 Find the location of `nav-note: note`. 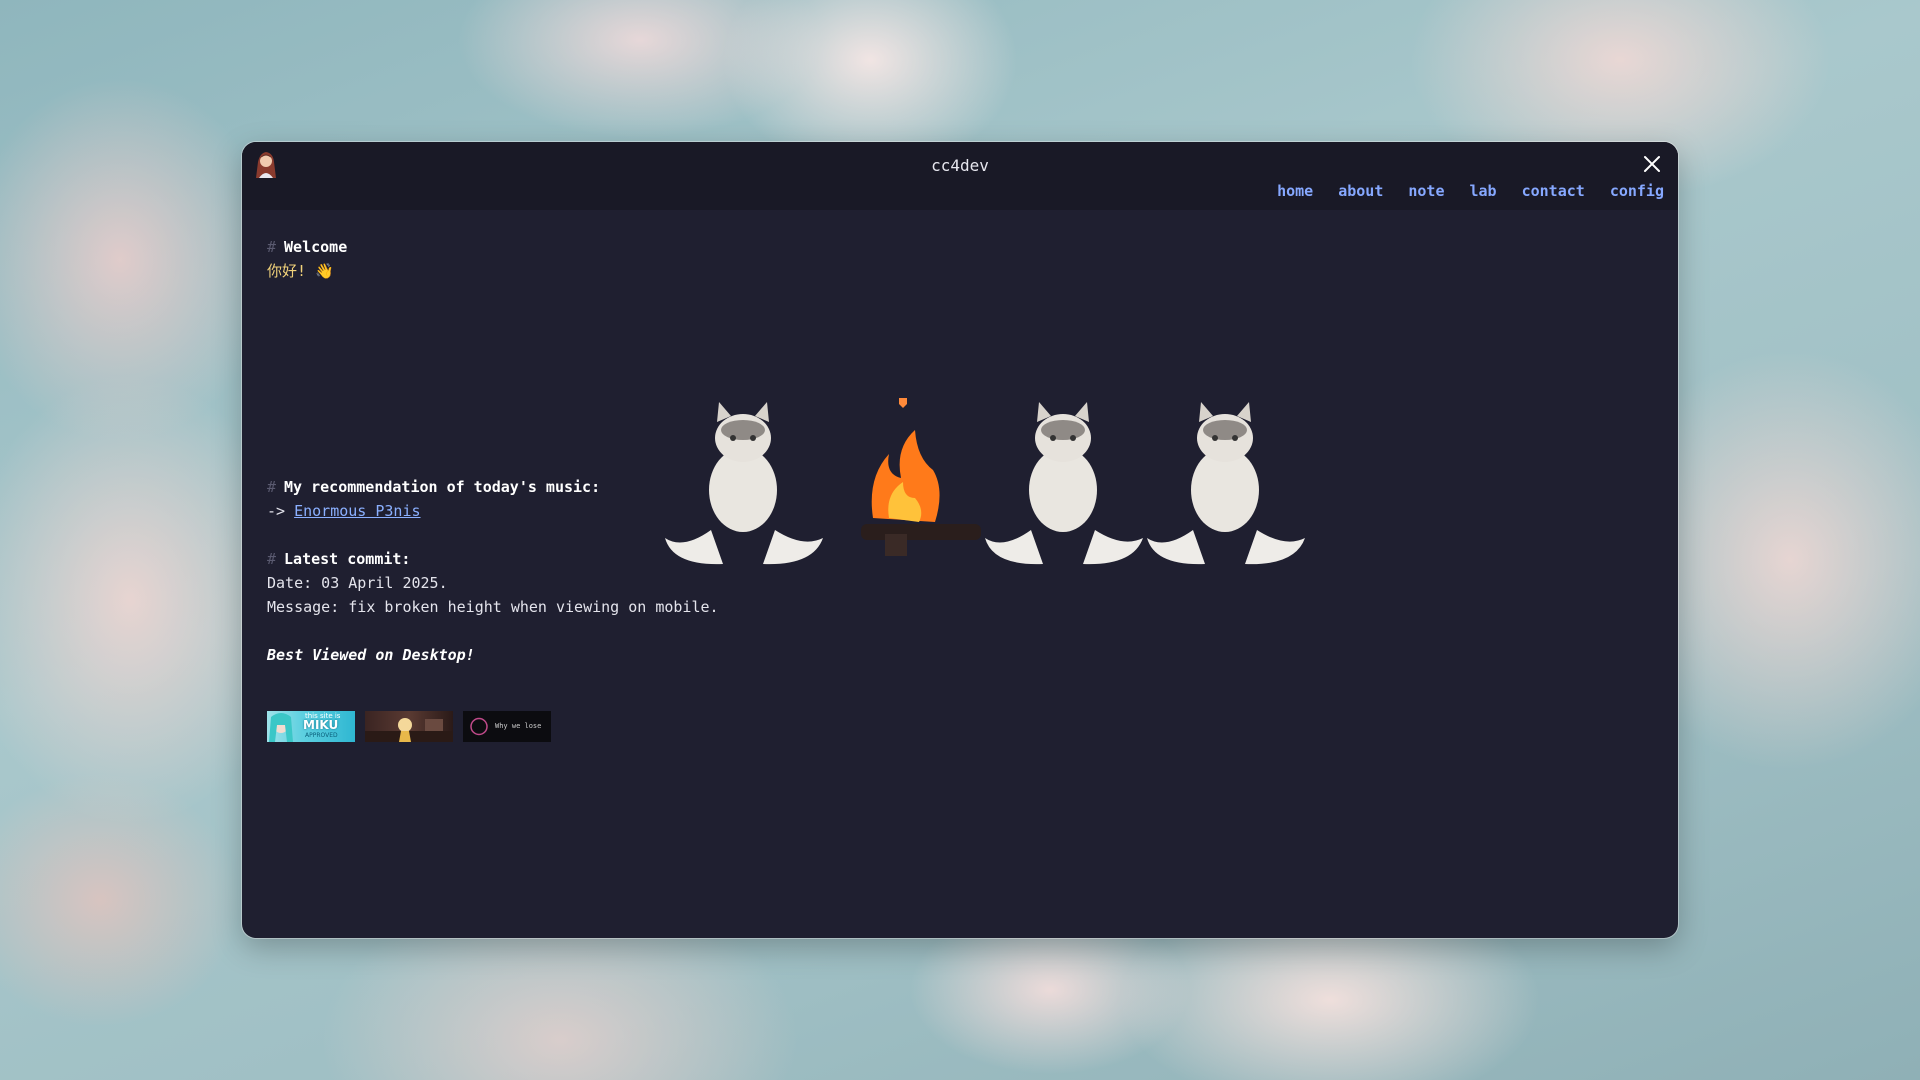

nav-note: note is located at coordinates (1426, 191).